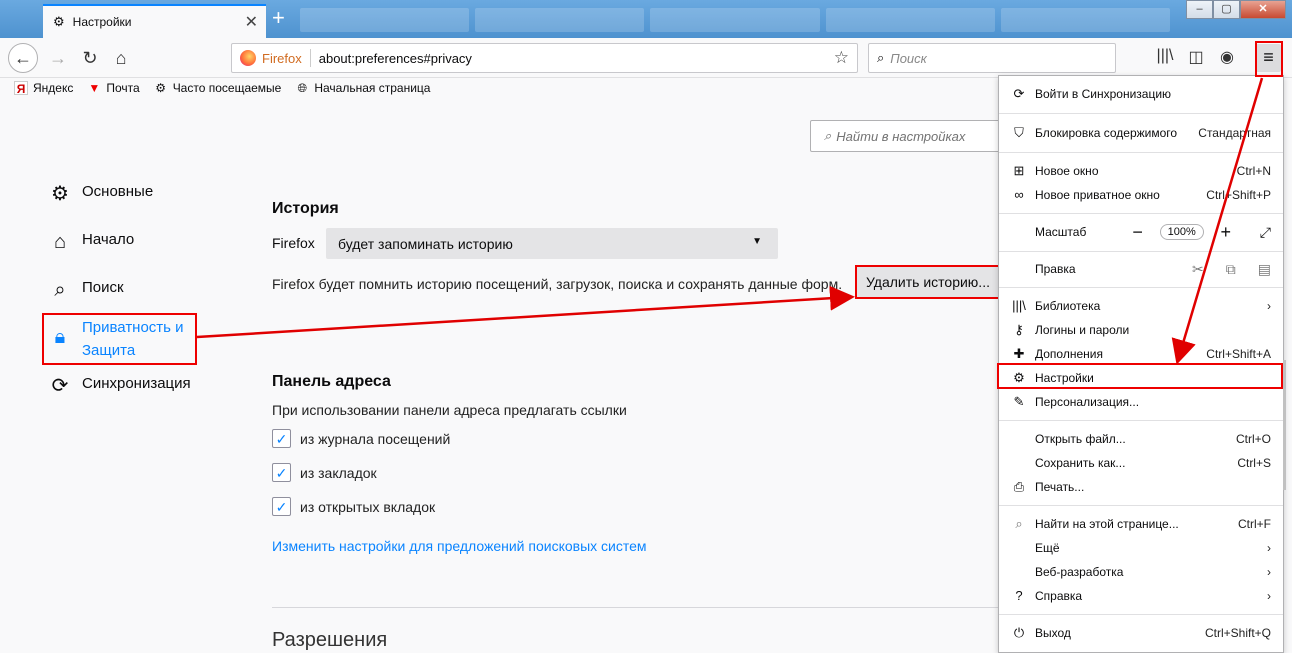 Image resolution: width=1292 pixels, height=653 pixels. I want to click on search-input: ⌕ Поиск, so click(992, 58).